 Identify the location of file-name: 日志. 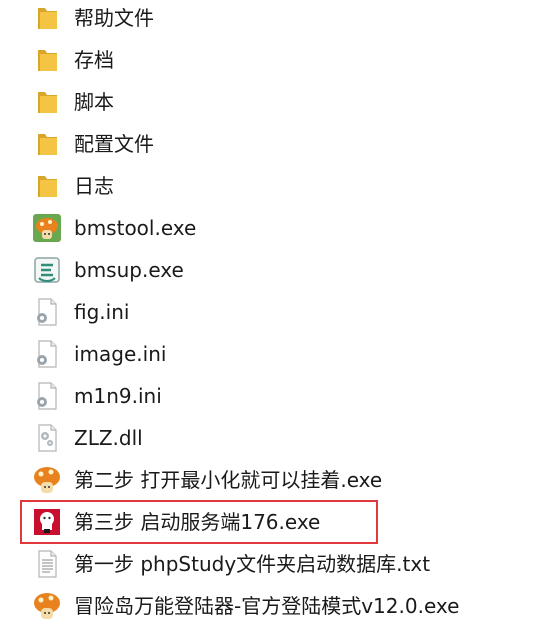
(94, 186).